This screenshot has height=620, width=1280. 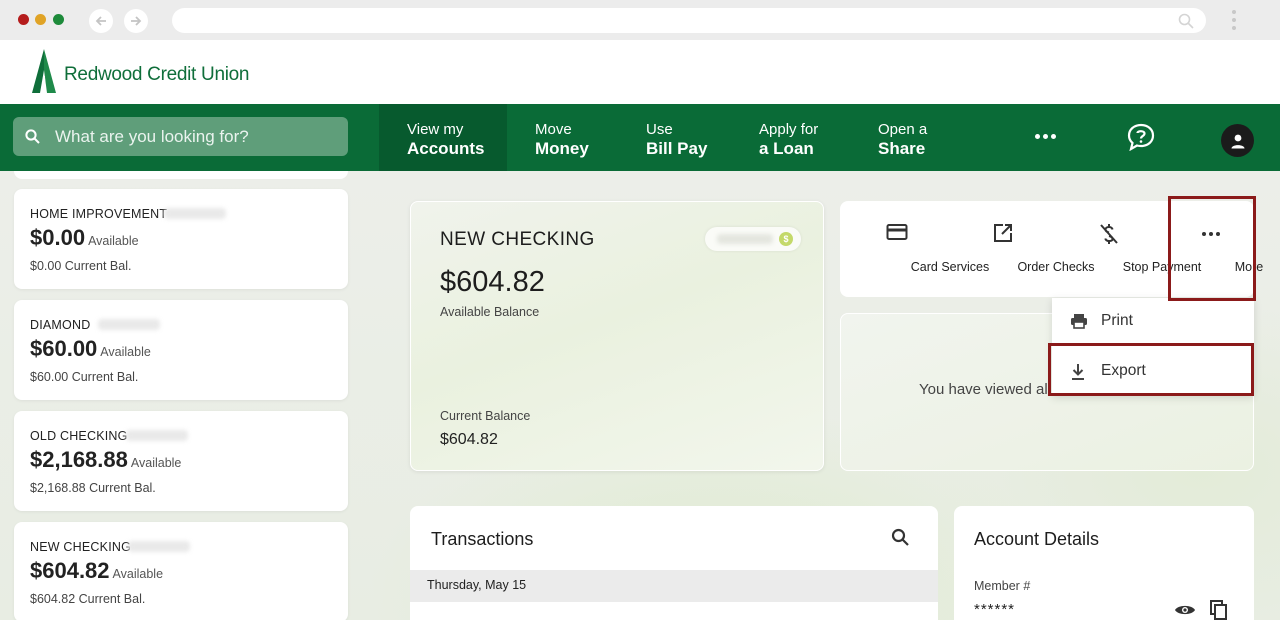 What do you see at coordinates (1153, 322) in the screenshot?
I see `menu-item-print: Print` at bounding box center [1153, 322].